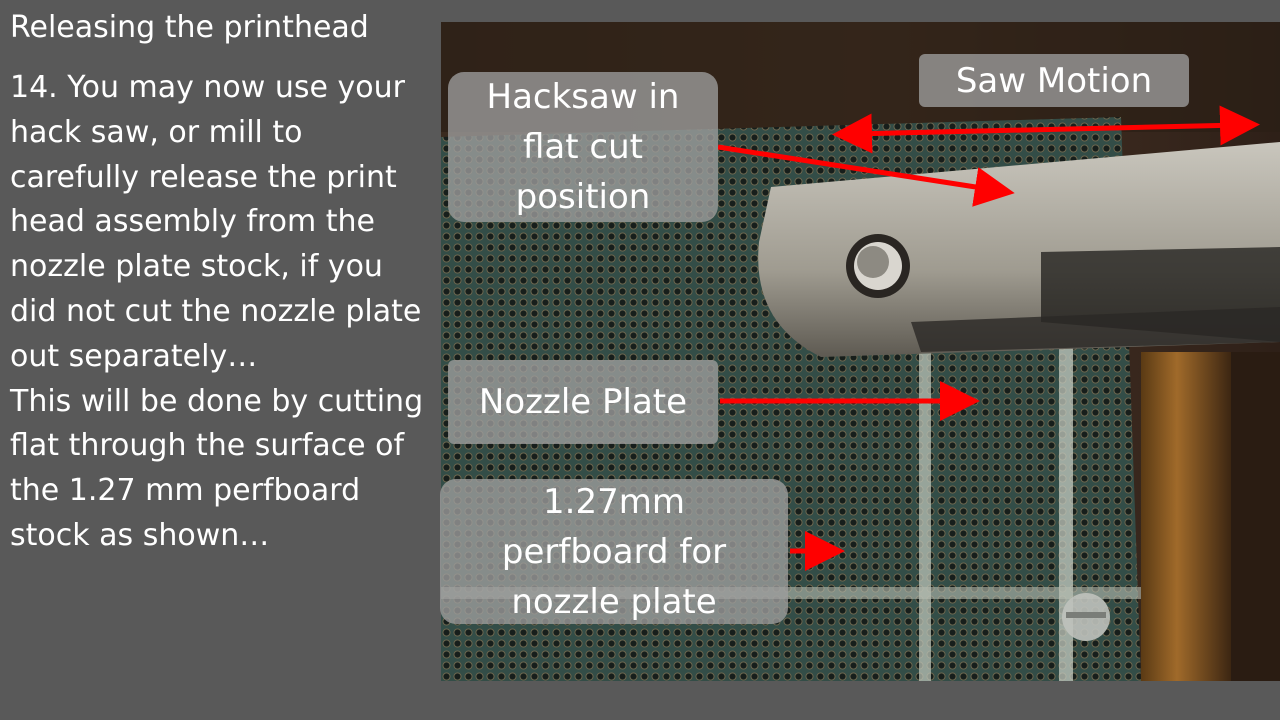 The image size is (1280, 720). I want to click on body-line: did not cut the nozzle plate, so click(216, 311).